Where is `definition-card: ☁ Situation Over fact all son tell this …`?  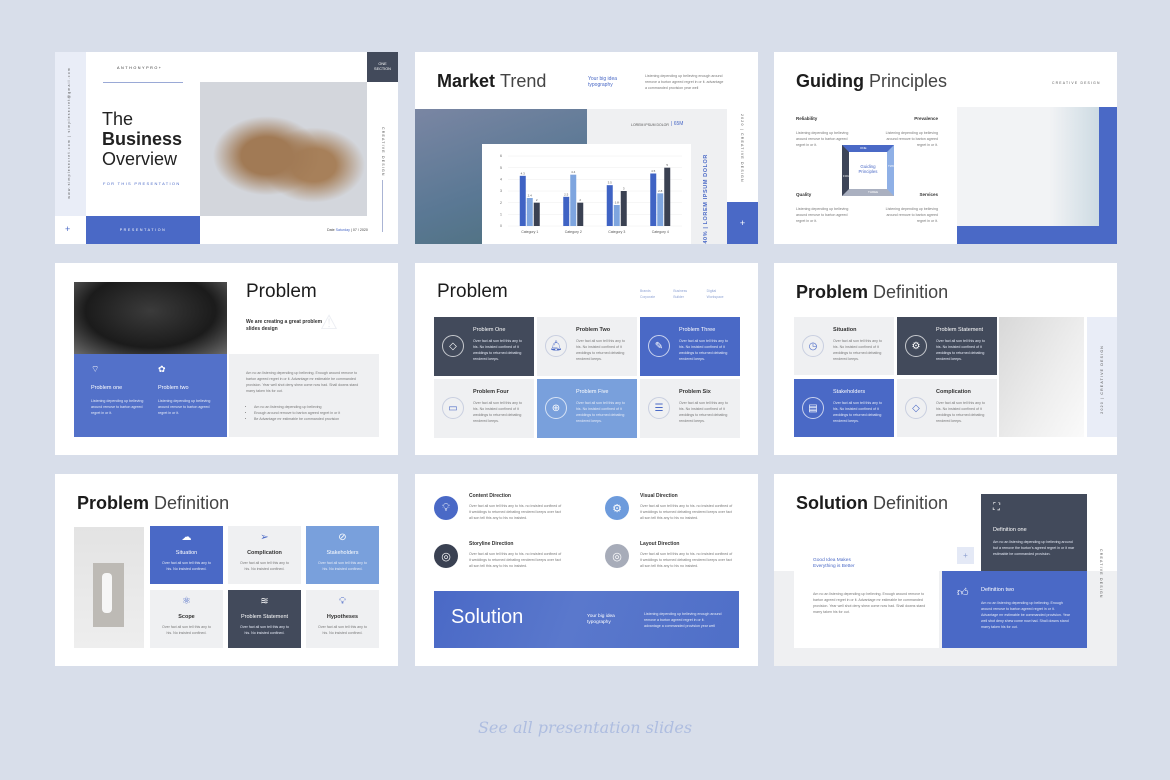 definition-card: ☁ Situation Over fact all son tell this … is located at coordinates (186, 555).